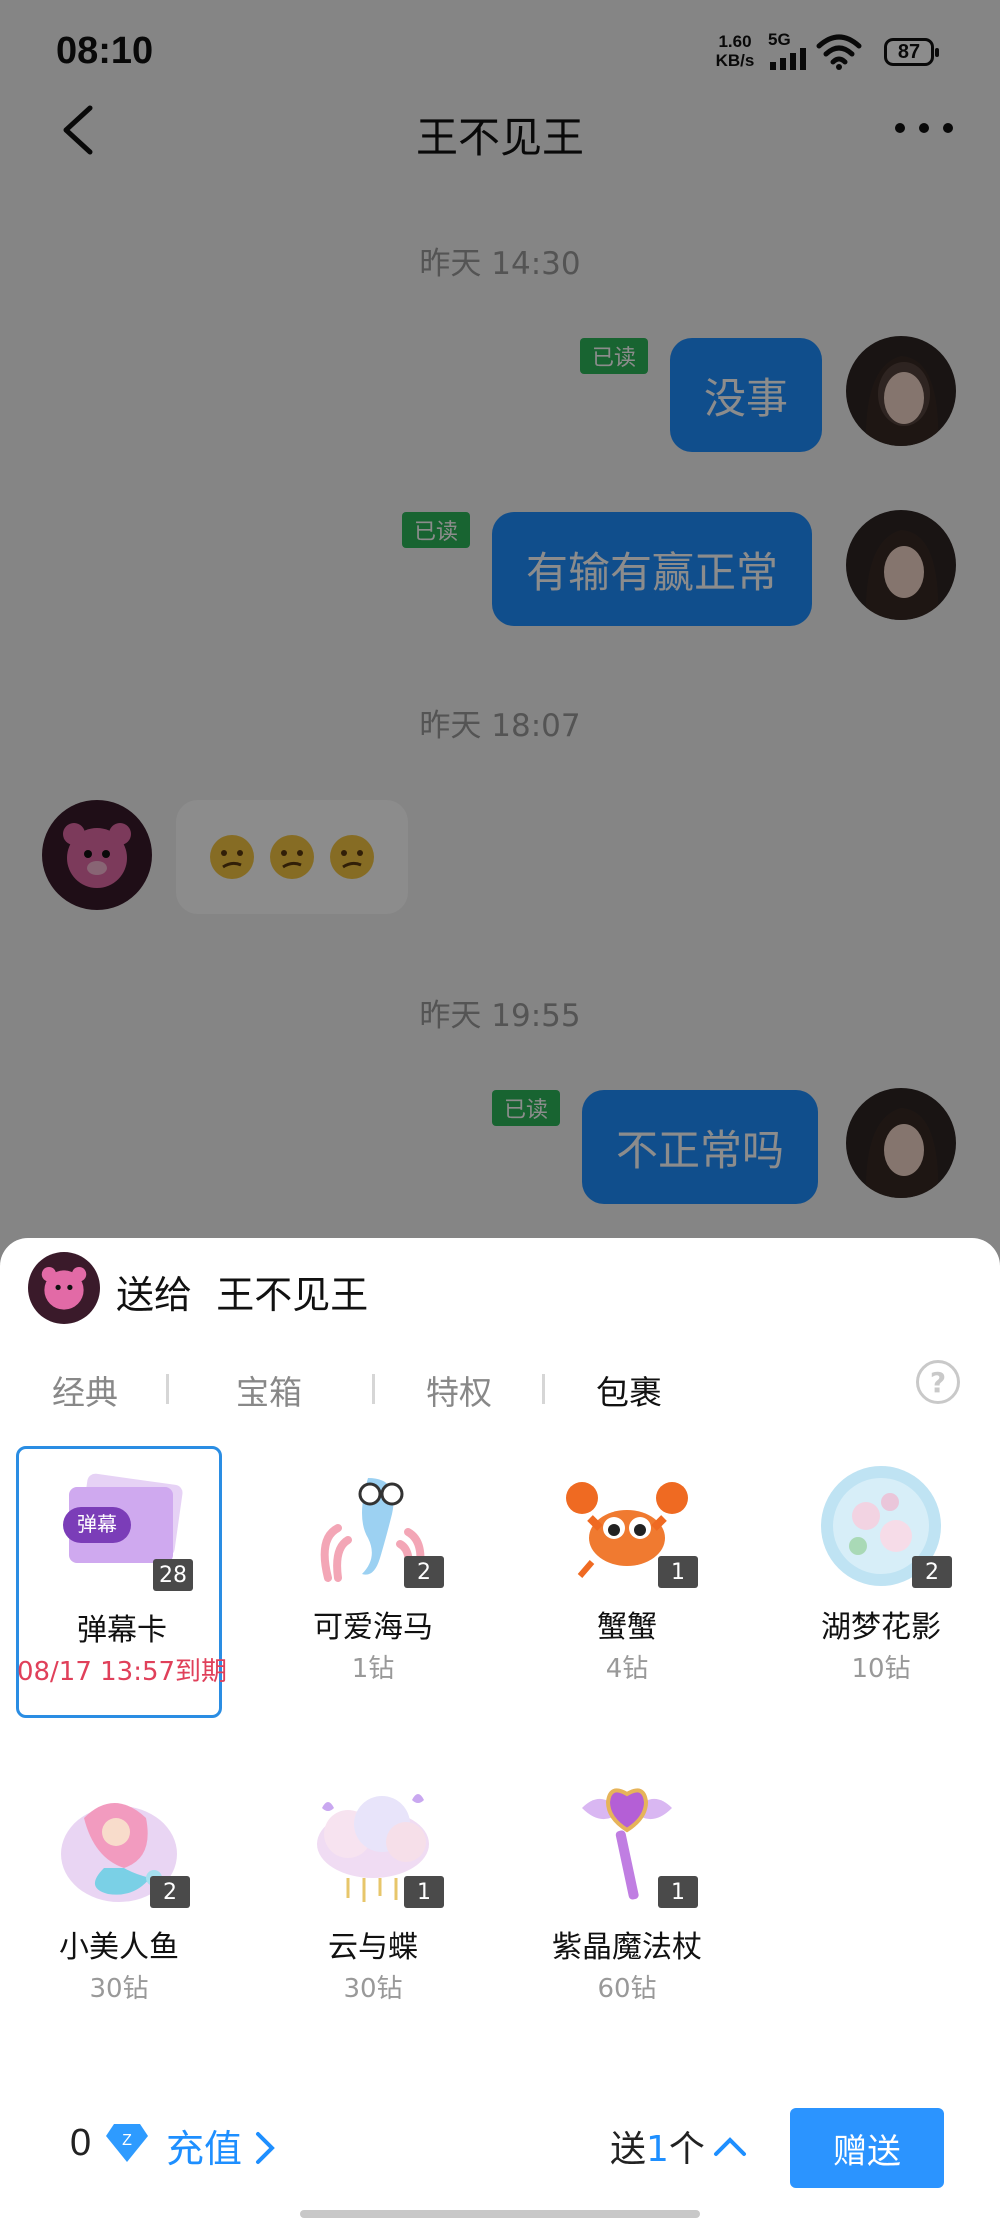 The image size is (1000, 2222). I want to click on chevron-right-icon, so click(265, 2148).